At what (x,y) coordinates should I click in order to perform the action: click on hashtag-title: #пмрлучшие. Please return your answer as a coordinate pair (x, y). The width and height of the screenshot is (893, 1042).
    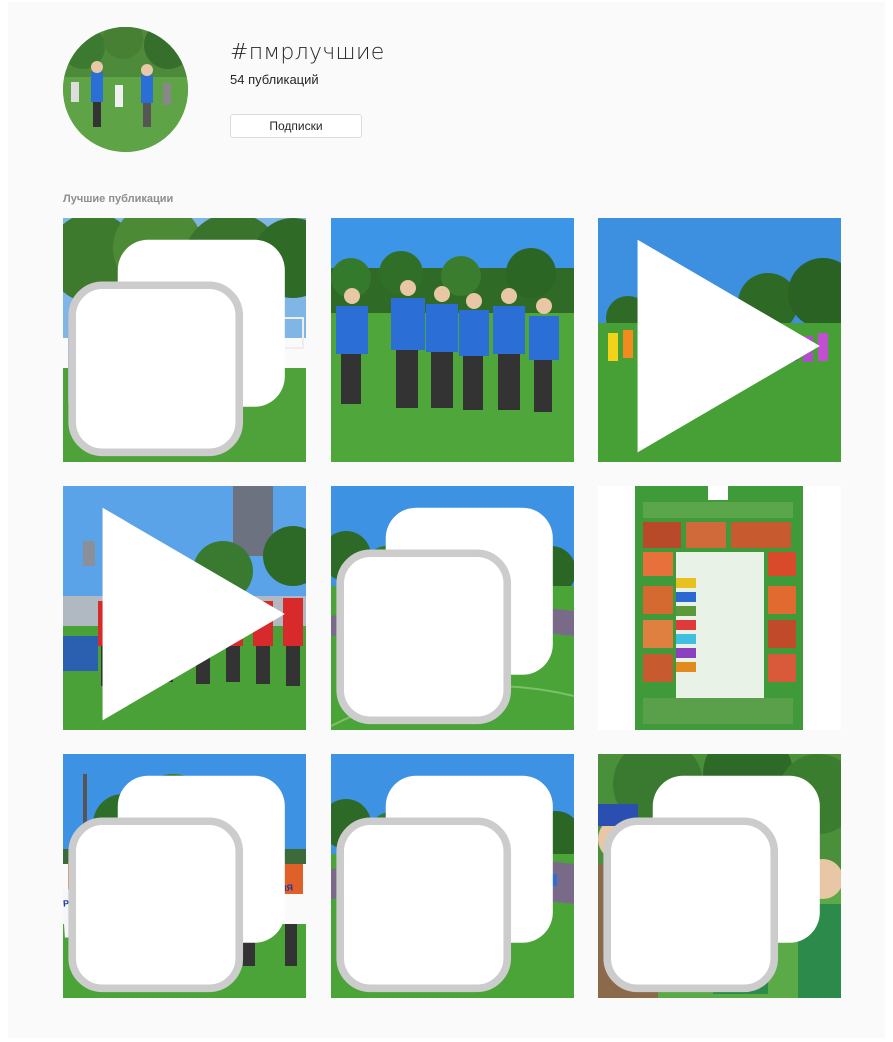
    Looking at the image, I should click on (307, 52).